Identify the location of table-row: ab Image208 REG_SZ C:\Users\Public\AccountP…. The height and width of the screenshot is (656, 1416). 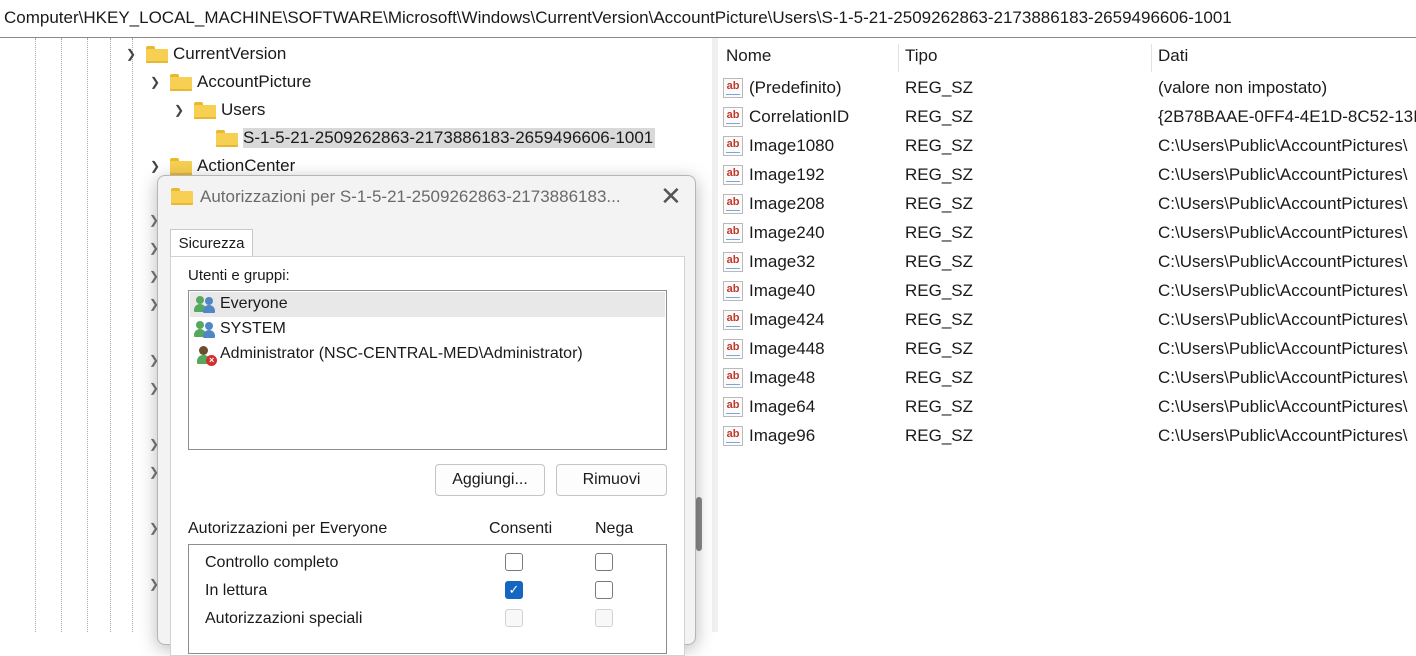
(1067, 204).